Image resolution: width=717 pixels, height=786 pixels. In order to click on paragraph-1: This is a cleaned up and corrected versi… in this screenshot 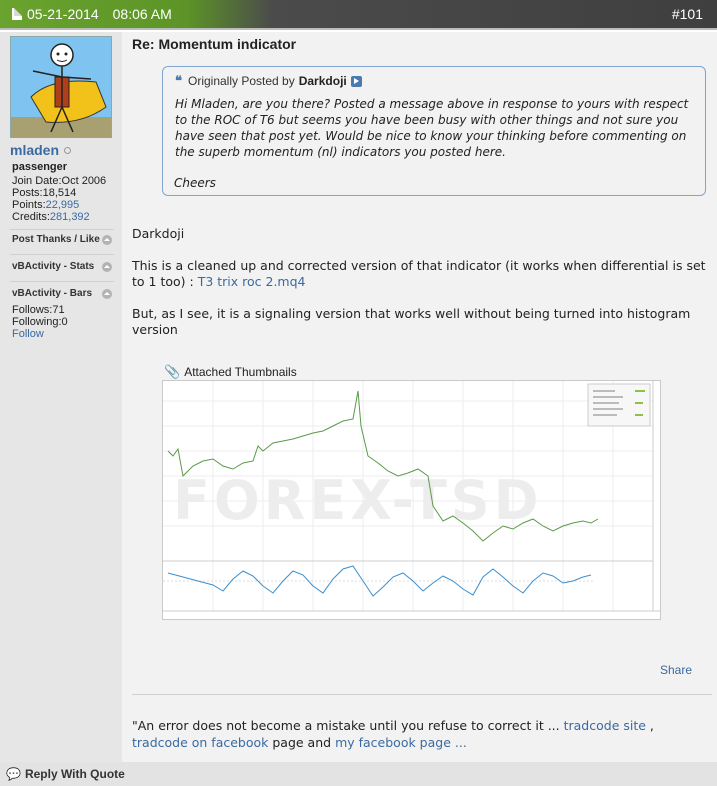, I will do `click(419, 273)`.